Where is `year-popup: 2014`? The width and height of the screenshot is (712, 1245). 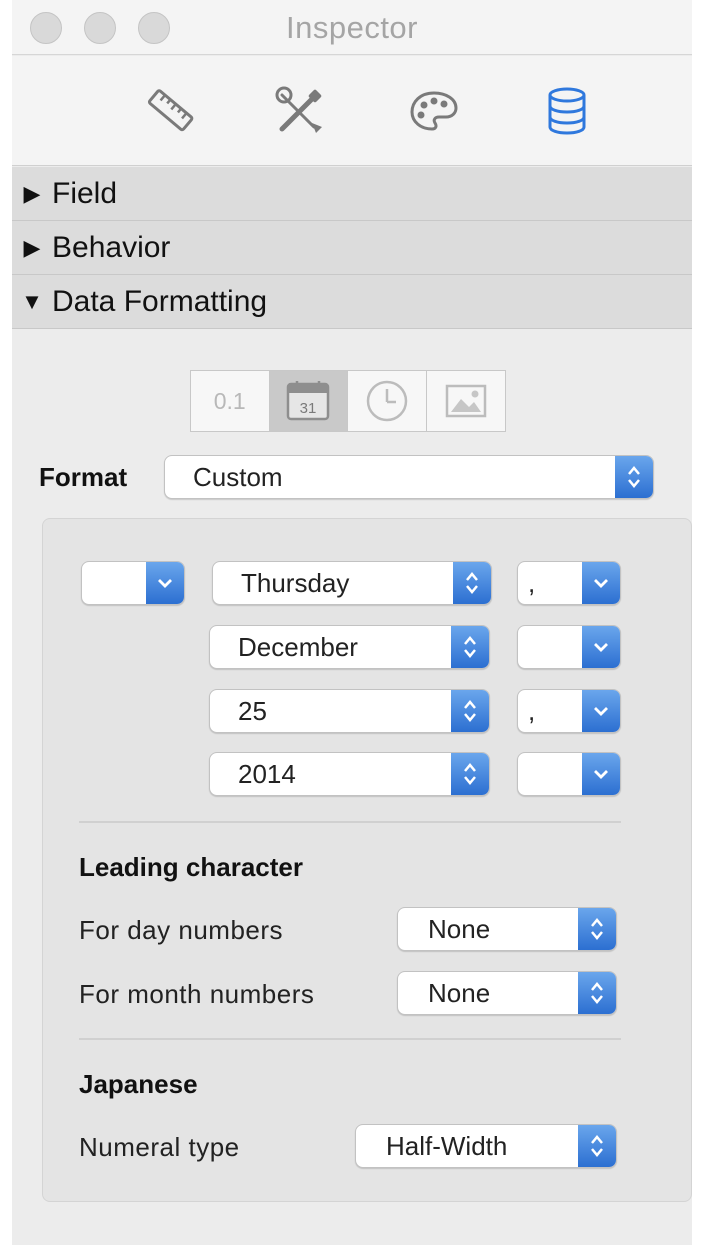 year-popup: 2014 is located at coordinates (349, 774).